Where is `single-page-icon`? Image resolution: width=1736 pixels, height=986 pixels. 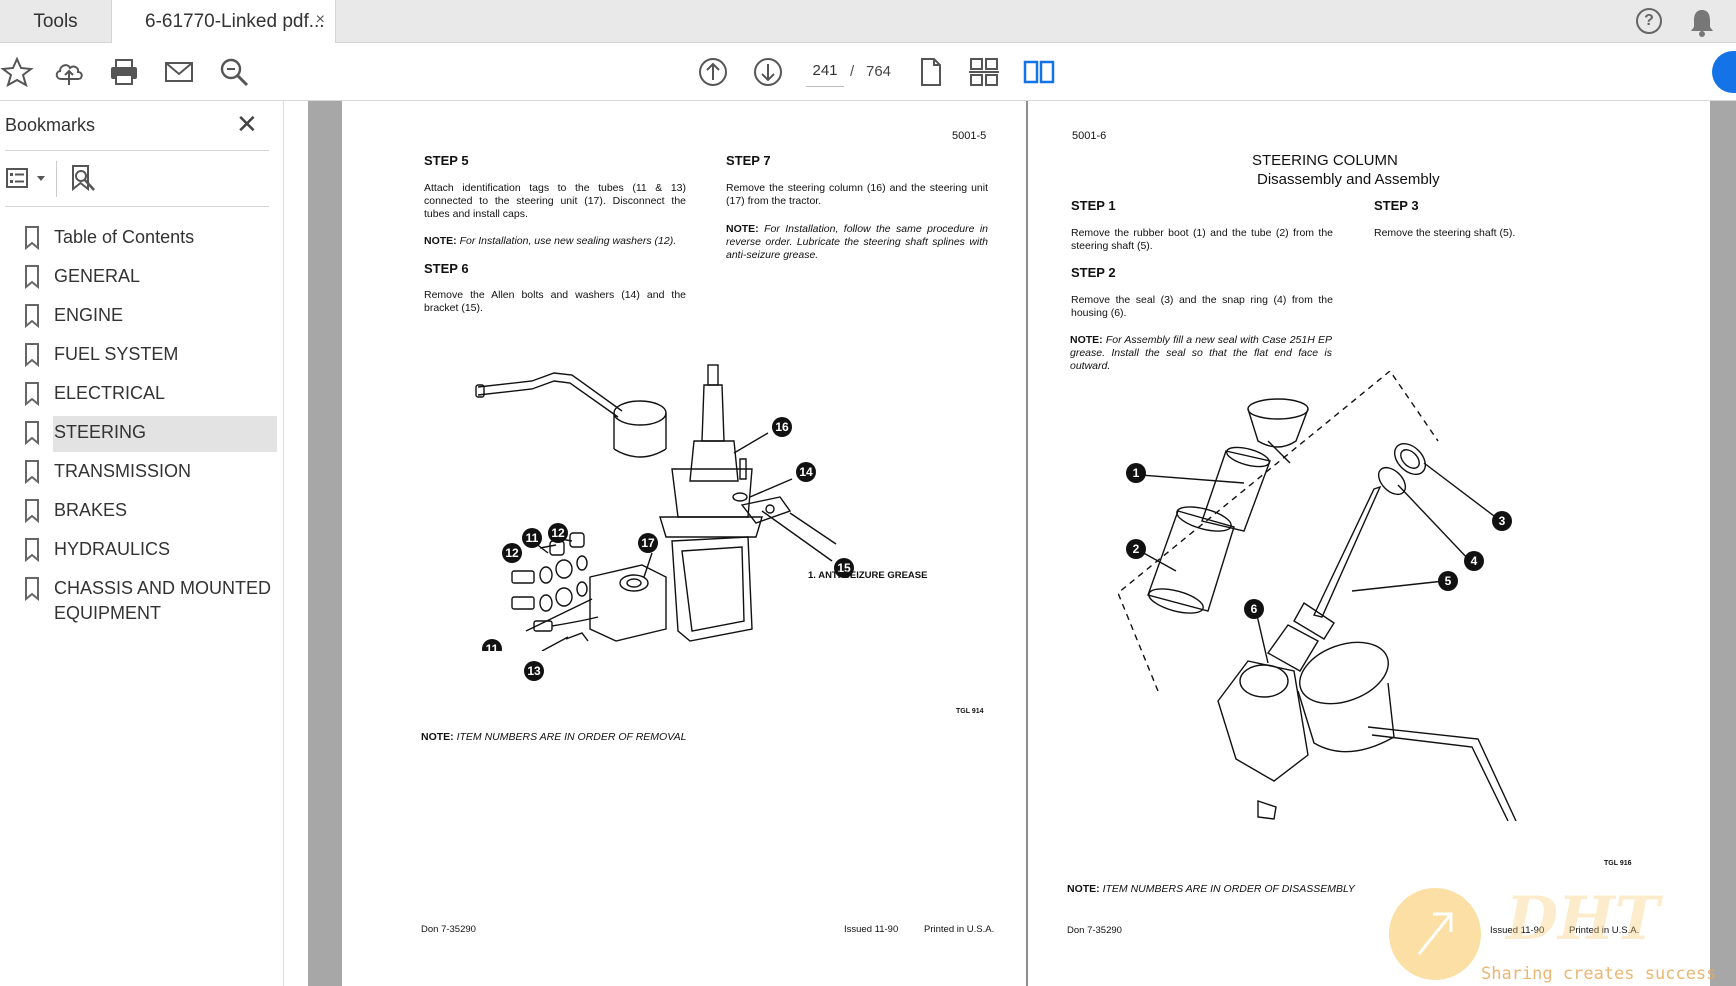
single-page-icon is located at coordinates (930, 72).